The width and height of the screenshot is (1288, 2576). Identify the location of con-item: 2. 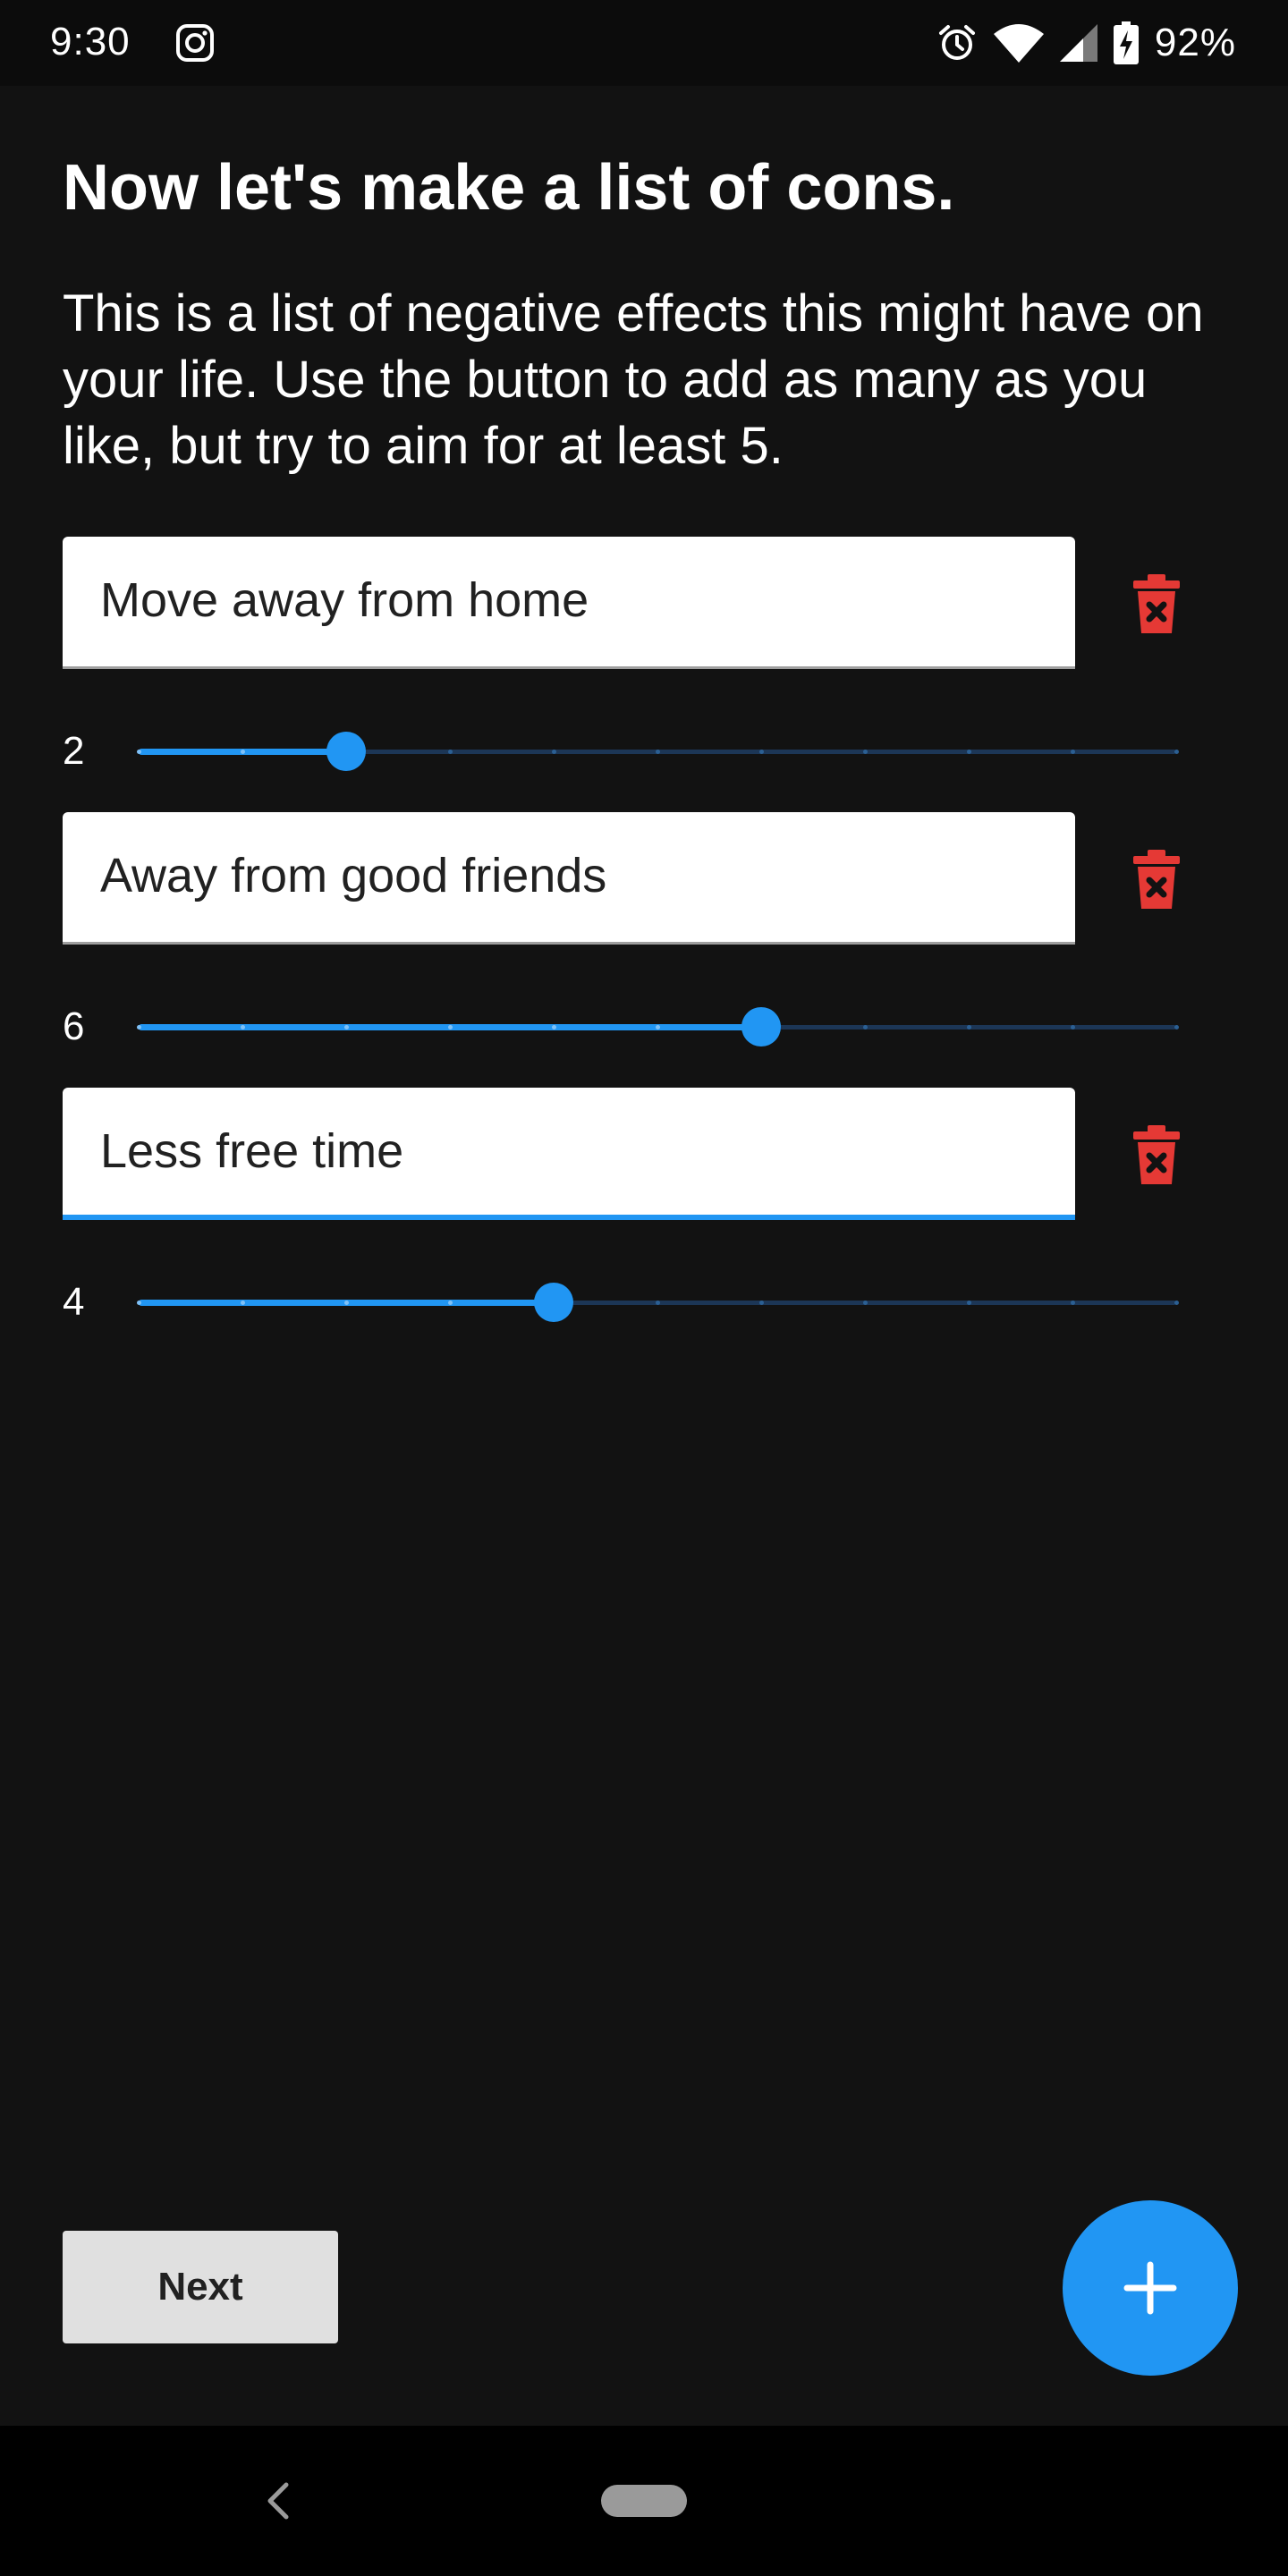
(639, 673).